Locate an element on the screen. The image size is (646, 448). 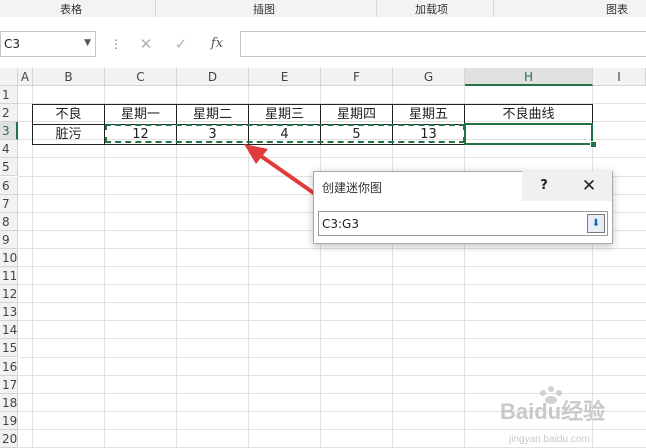
data-range-value: C3:G3 is located at coordinates (340, 224).